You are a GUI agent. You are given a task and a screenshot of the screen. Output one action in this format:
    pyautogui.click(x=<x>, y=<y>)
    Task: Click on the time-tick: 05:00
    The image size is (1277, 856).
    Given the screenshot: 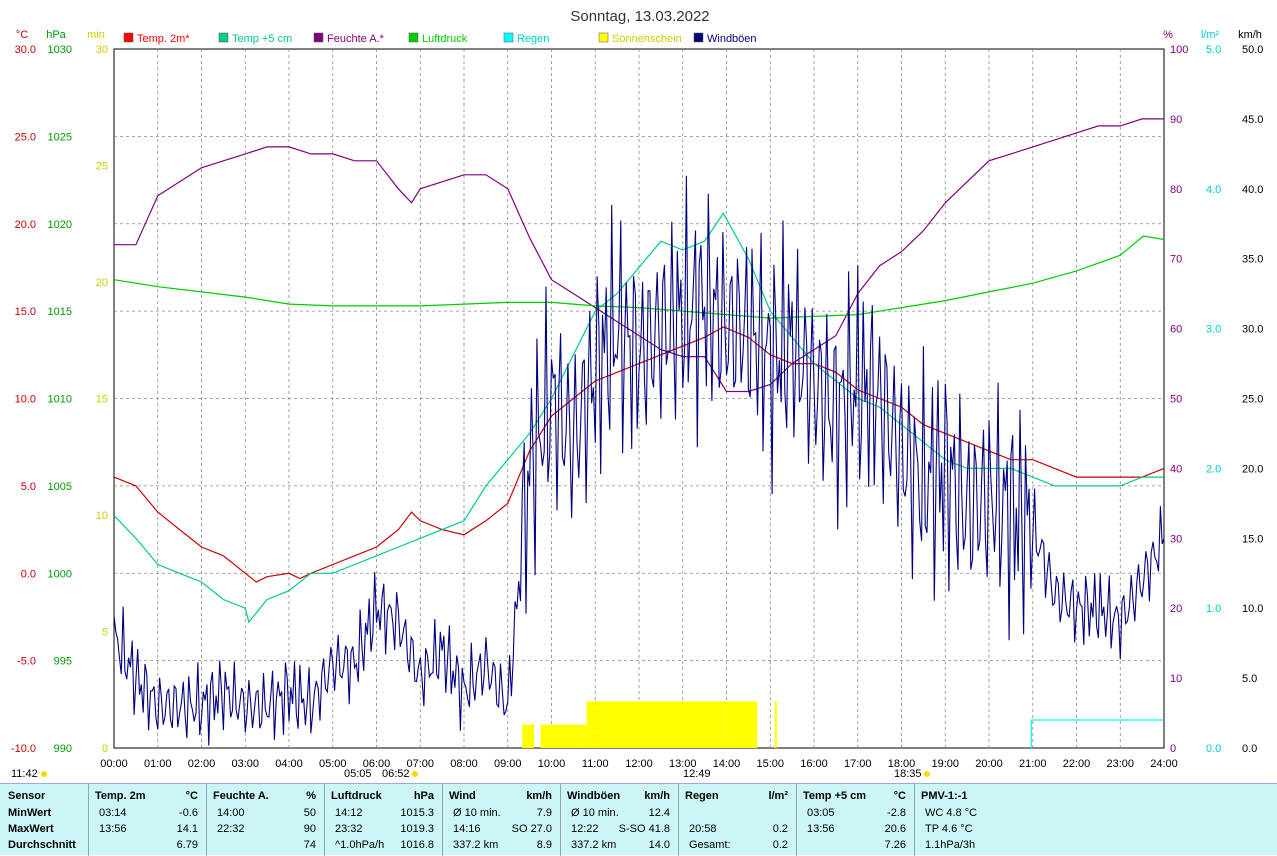 What is the action you would take?
    pyautogui.click(x=333, y=764)
    